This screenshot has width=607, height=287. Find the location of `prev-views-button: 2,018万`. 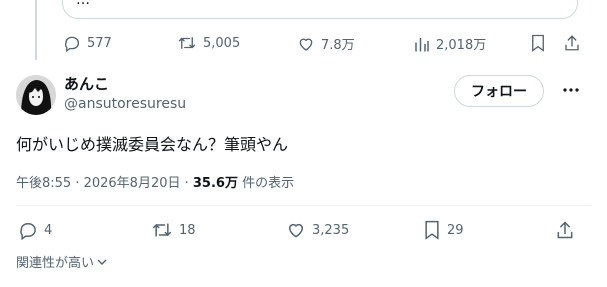

prev-views-button: 2,018万 is located at coordinates (450, 43).